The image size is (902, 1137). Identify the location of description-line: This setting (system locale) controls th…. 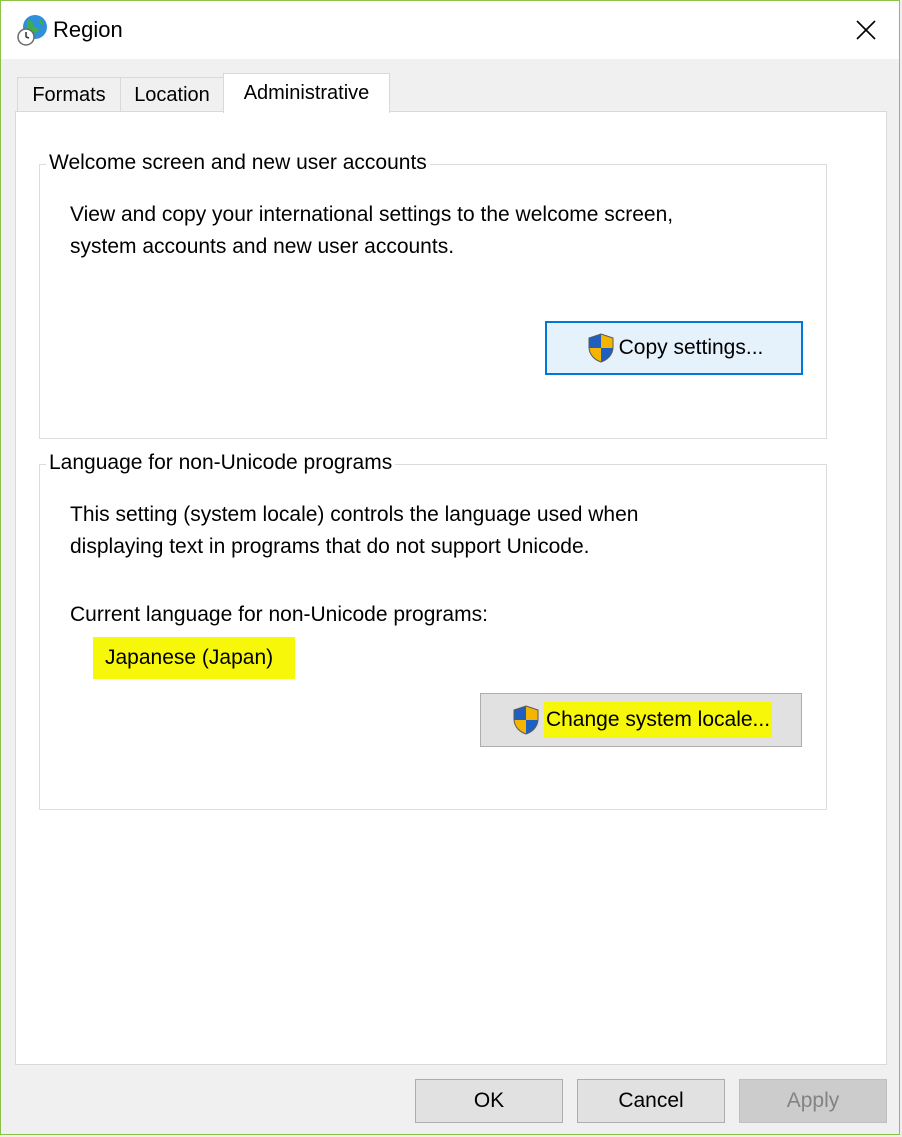
(354, 514).